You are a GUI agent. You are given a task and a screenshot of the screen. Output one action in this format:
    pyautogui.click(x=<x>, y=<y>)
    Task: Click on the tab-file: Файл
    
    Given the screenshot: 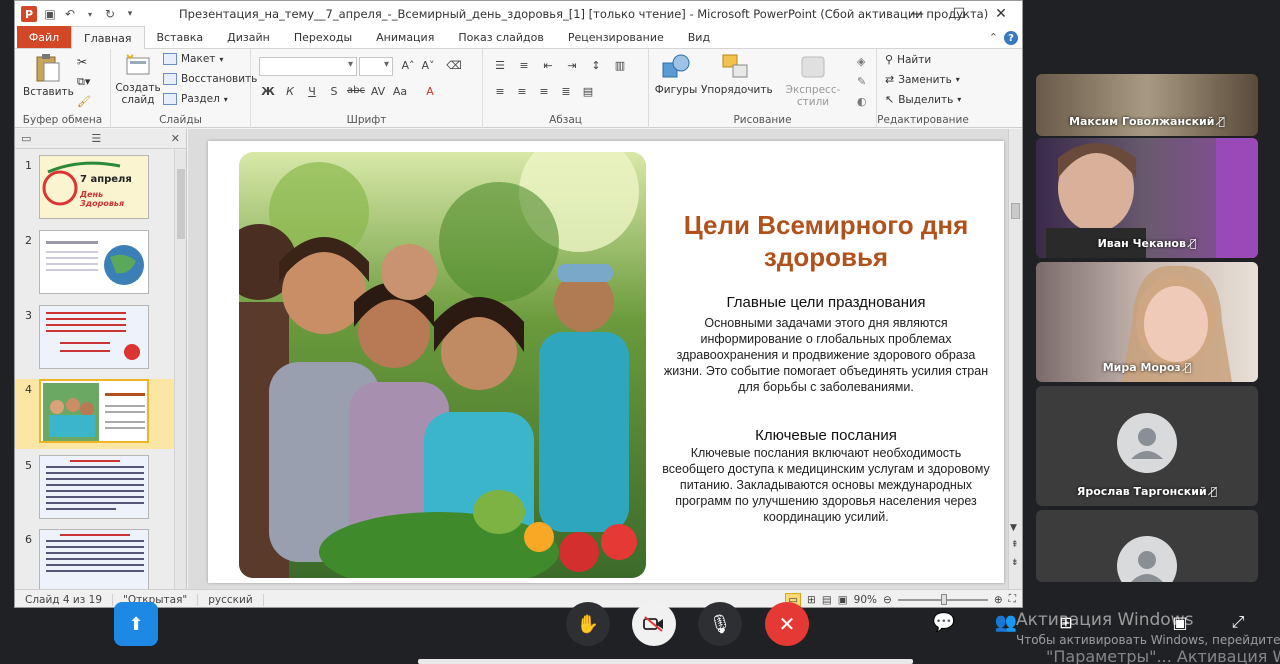 What is the action you would take?
    pyautogui.click(x=44, y=37)
    